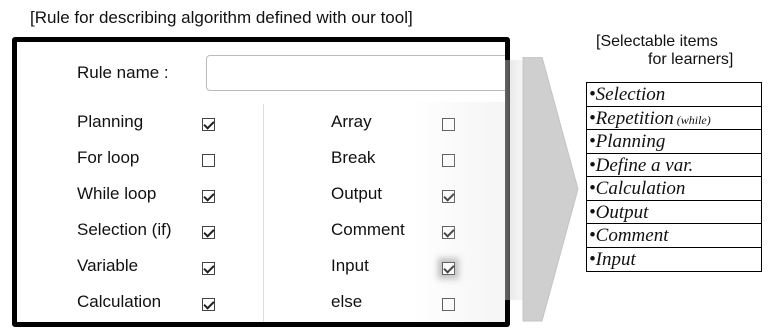  I want to click on list-item-repetition: •Repetition (while), so click(674, 118).